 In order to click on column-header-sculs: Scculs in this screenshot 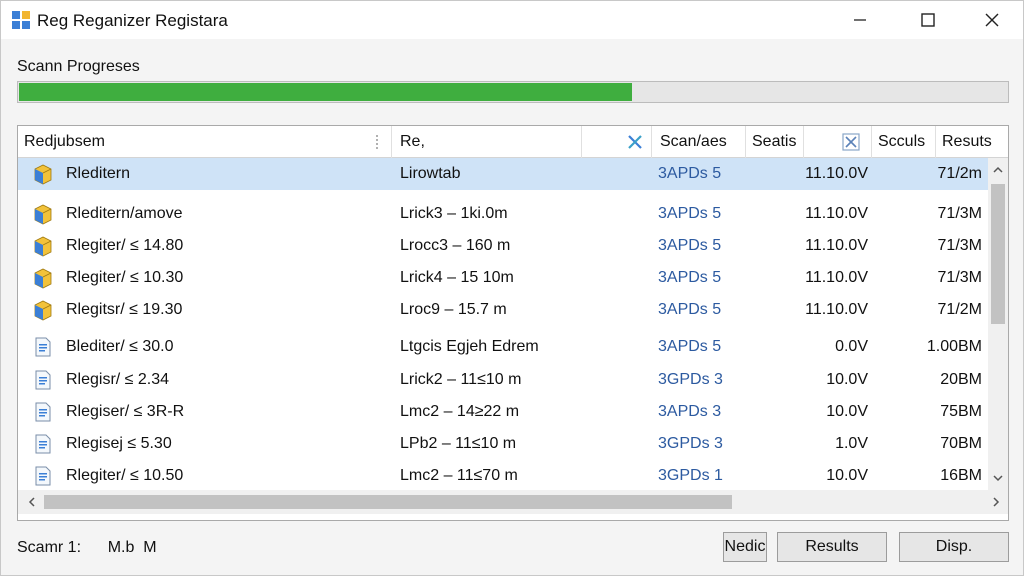, I will do `click(904, 142)`.